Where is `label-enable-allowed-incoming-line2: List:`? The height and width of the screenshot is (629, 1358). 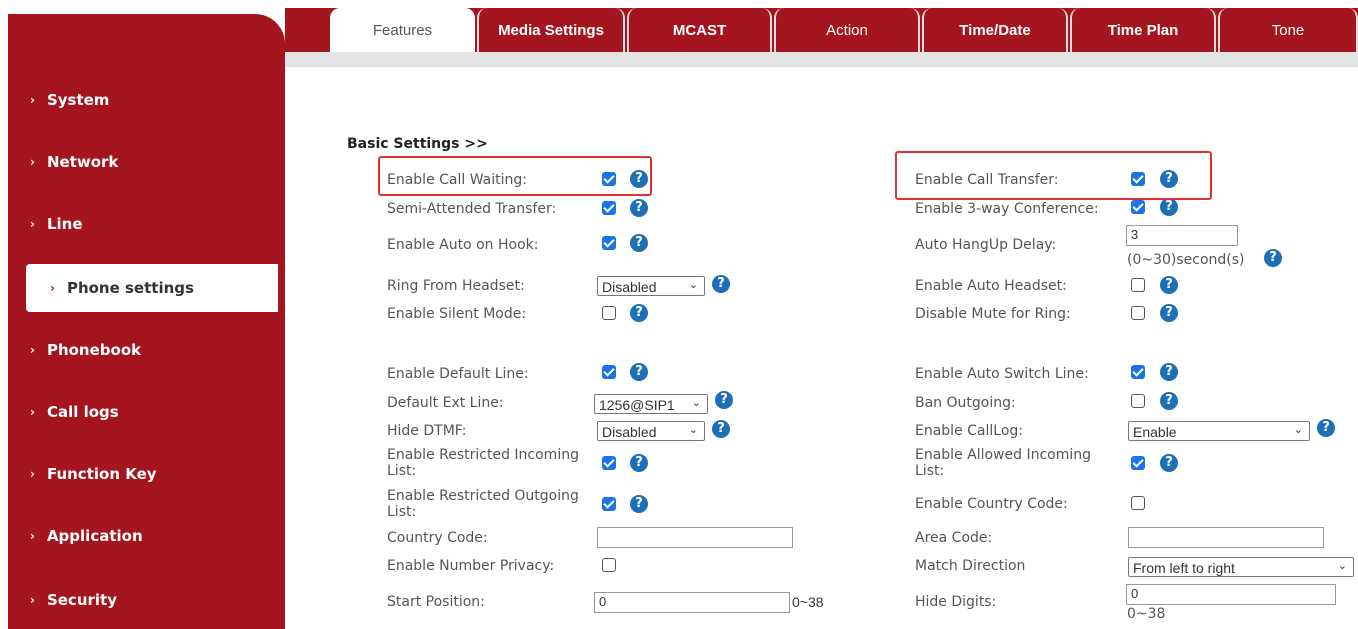 label-enable-allowed-incoming-line2: List: is located at coordinates (930, 471).